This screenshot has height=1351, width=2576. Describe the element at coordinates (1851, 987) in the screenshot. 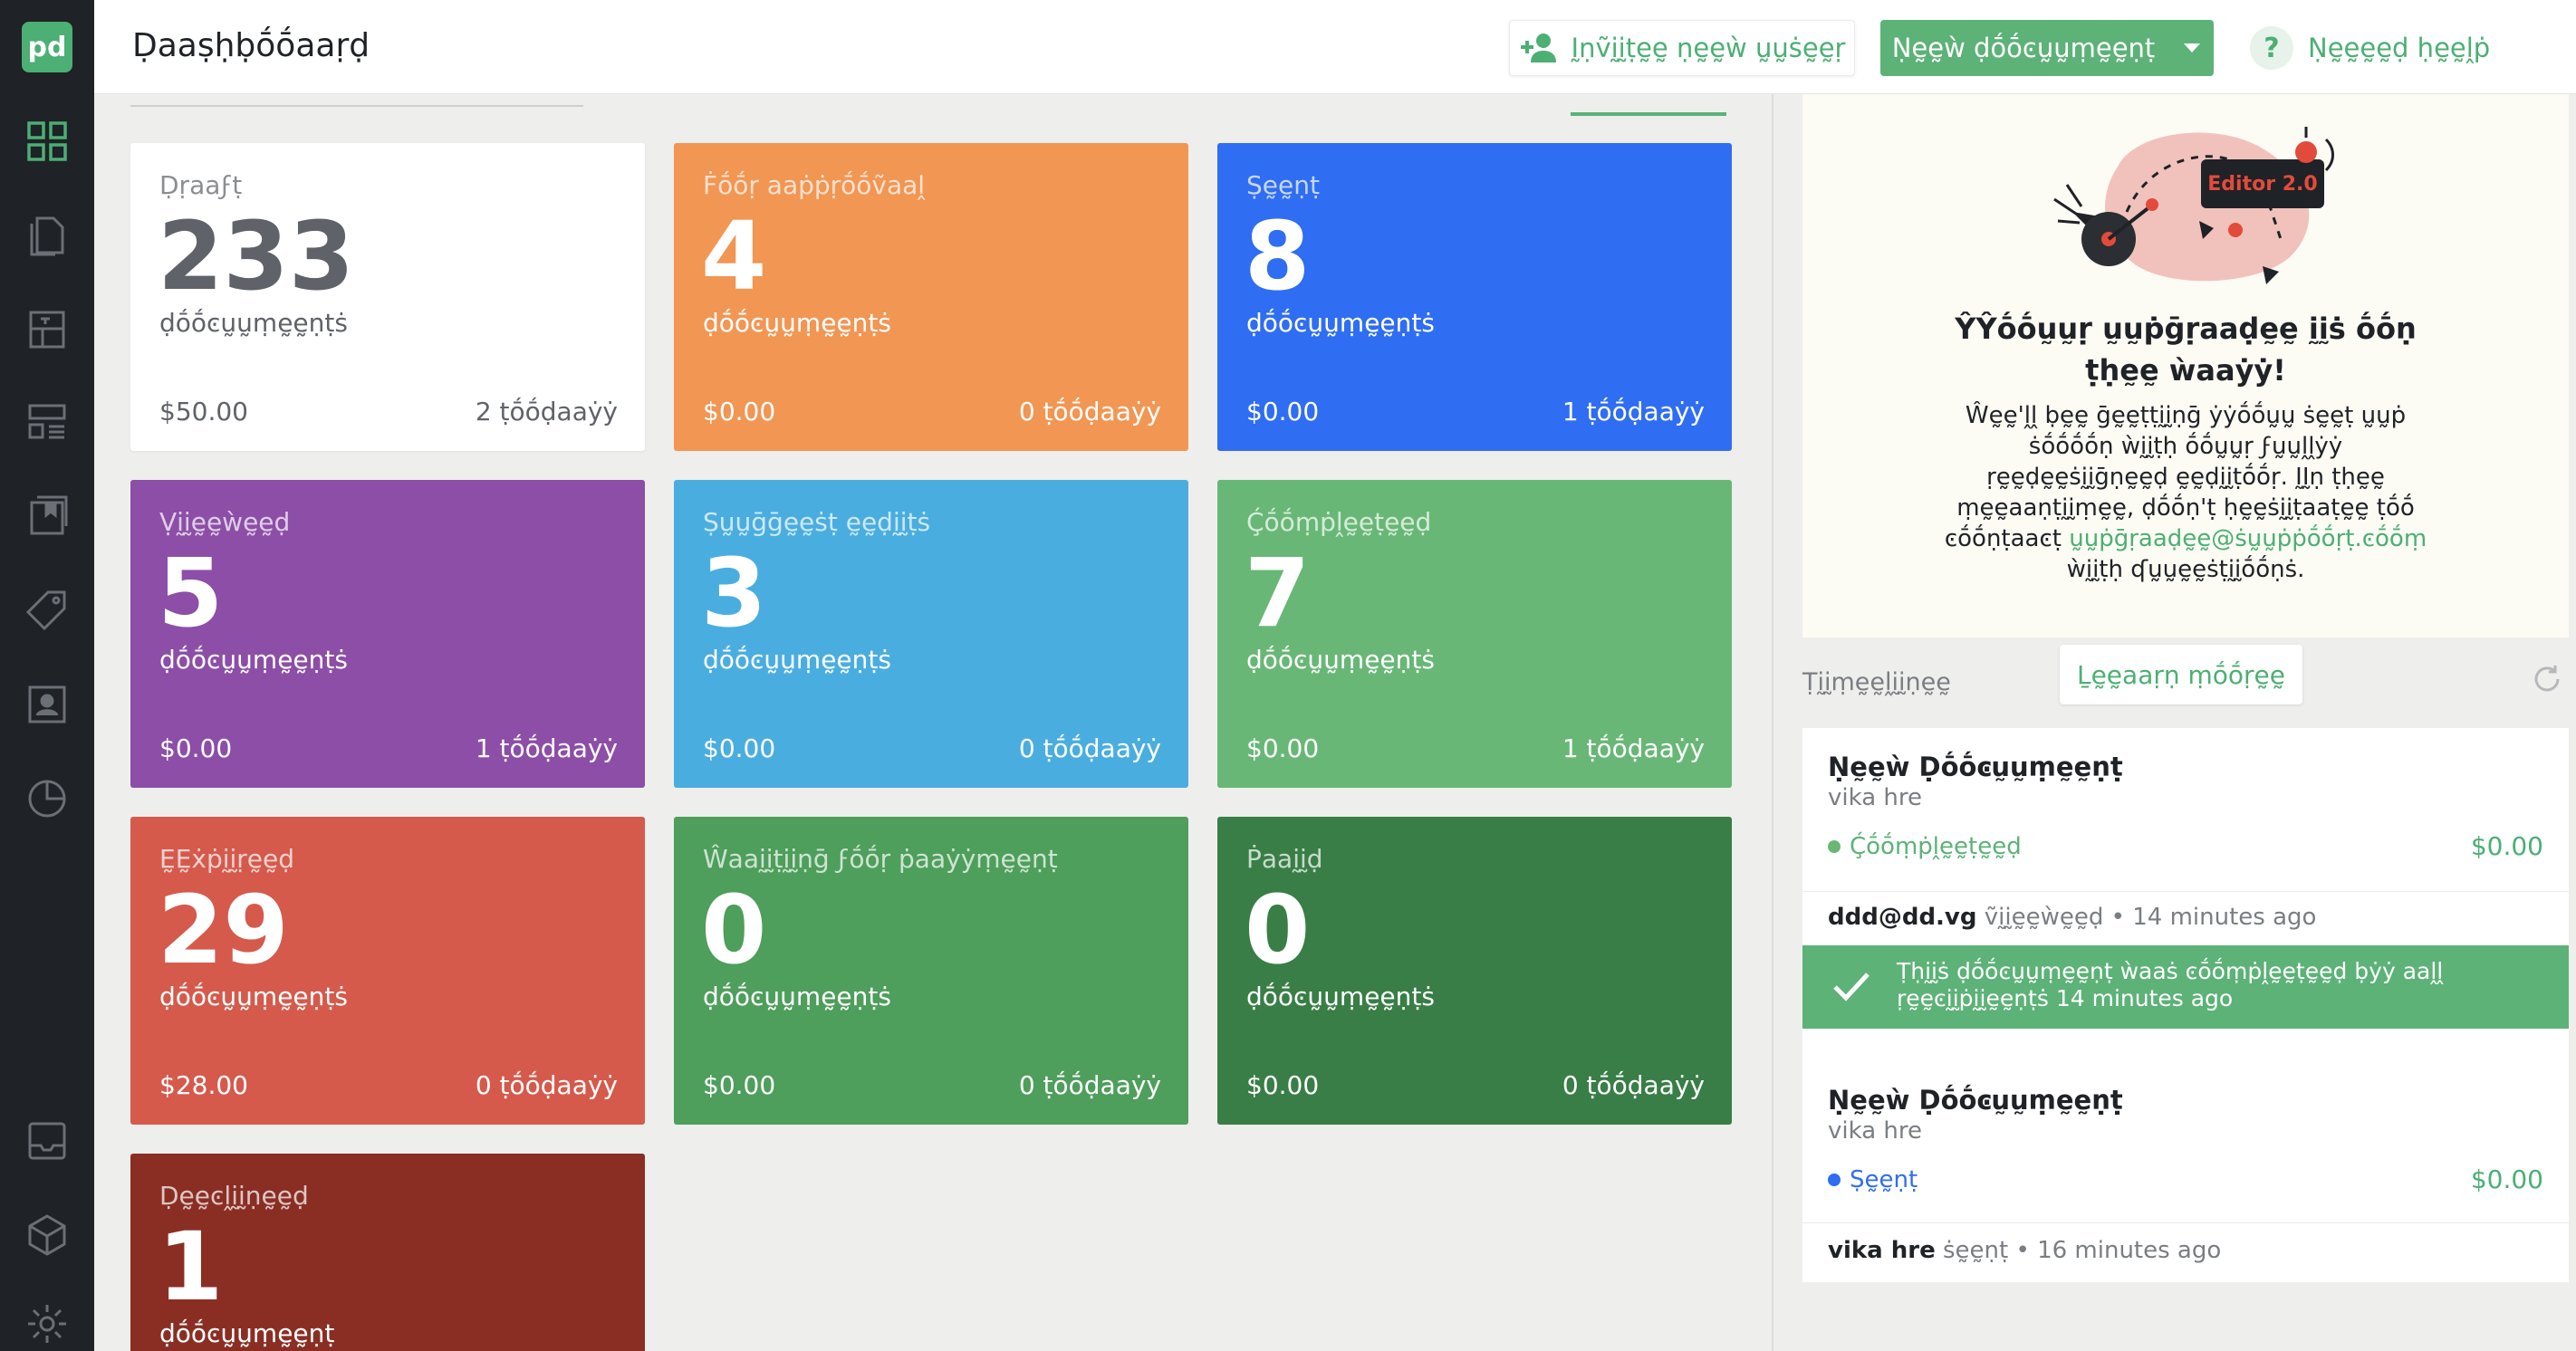

I see `check-icon` at that location.